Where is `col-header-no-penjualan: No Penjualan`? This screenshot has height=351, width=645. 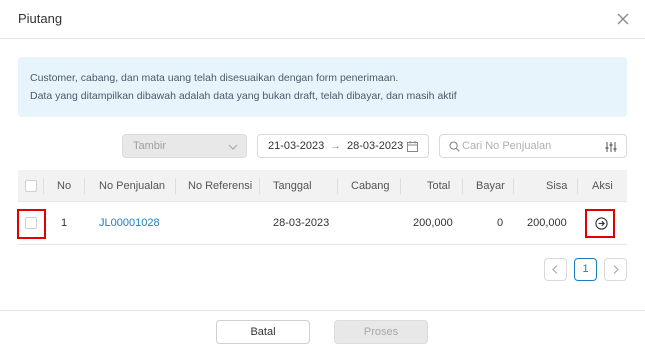 col-header-no-penjualan: No Penjualan is located at coordinates (132, 186).